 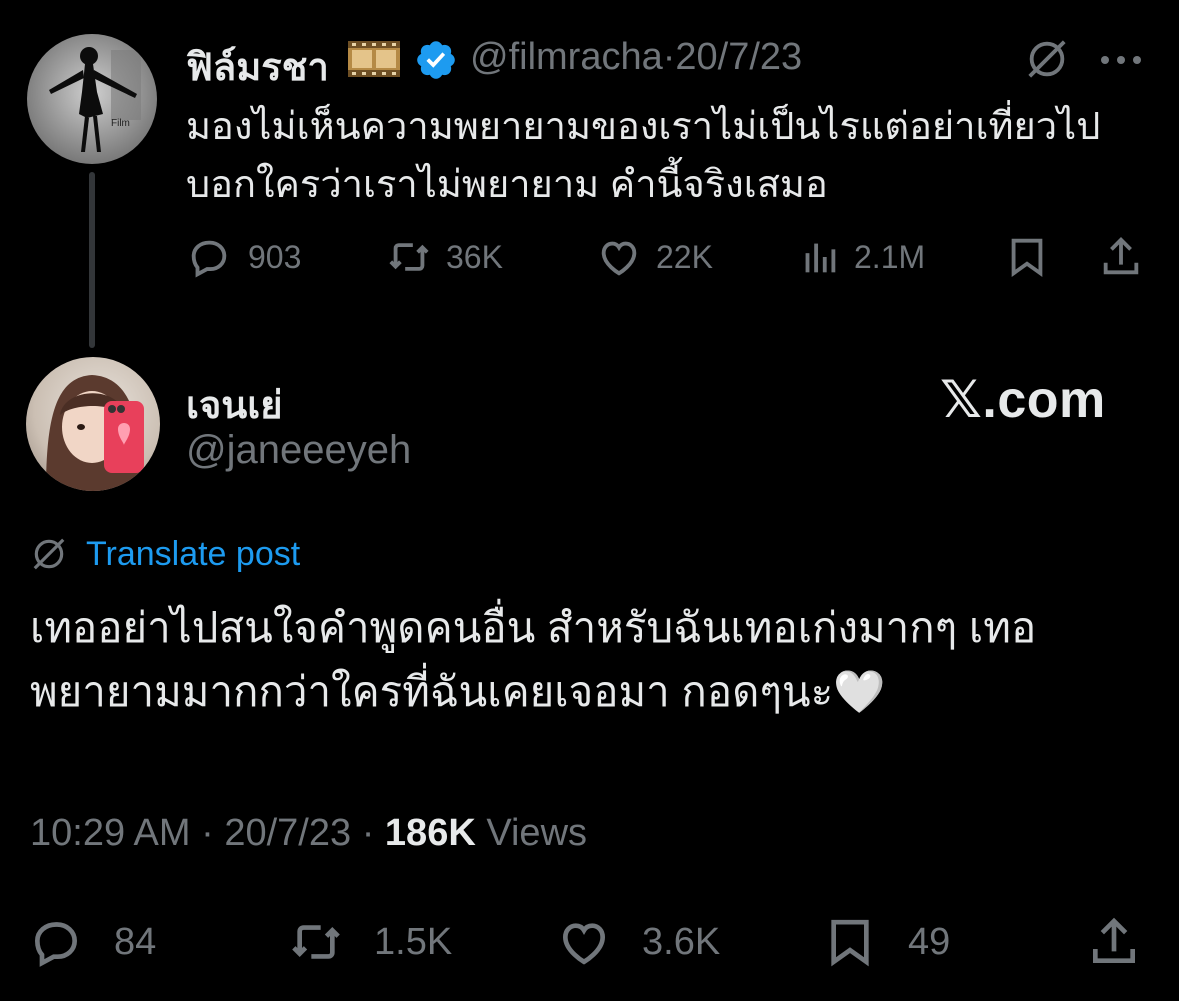 I want to click on silhouette-image: Film, so click(x=95, y=99).